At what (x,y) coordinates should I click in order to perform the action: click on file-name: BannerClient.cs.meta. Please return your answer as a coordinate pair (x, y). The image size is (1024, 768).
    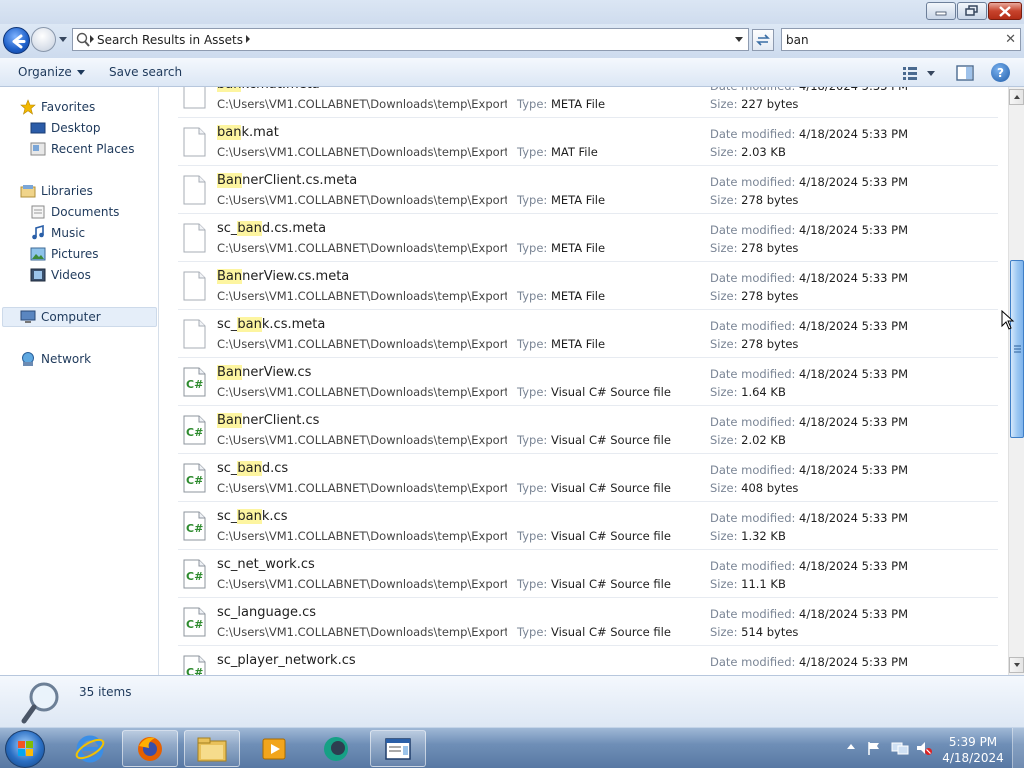
    Looking at the image, I should click on (287, 180).